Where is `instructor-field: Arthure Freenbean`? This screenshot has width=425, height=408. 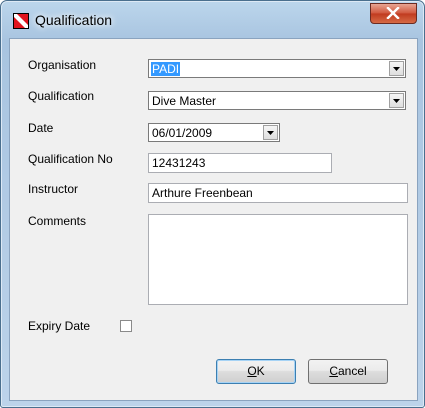
instructor-field: Arthure Freenbean is located at coordinates (278, 193).